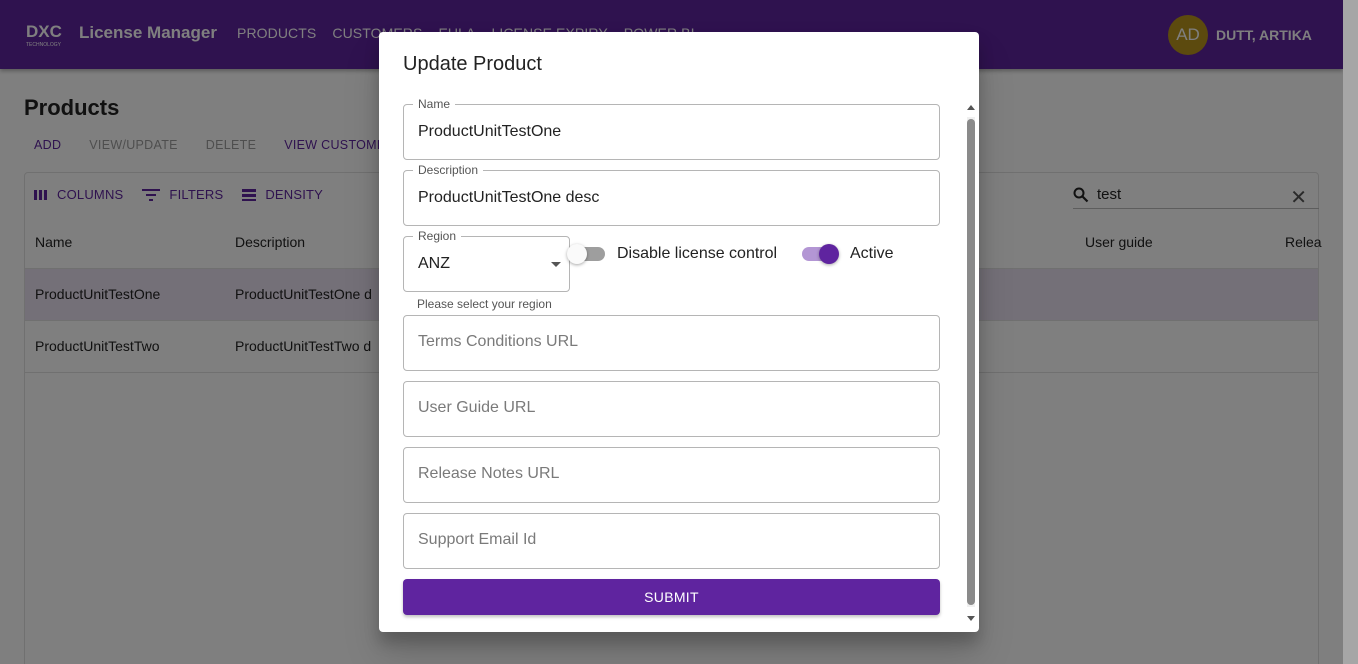  I want to click on terms-conditions-url-field: Terms Conditions URL, so click(671, 343).